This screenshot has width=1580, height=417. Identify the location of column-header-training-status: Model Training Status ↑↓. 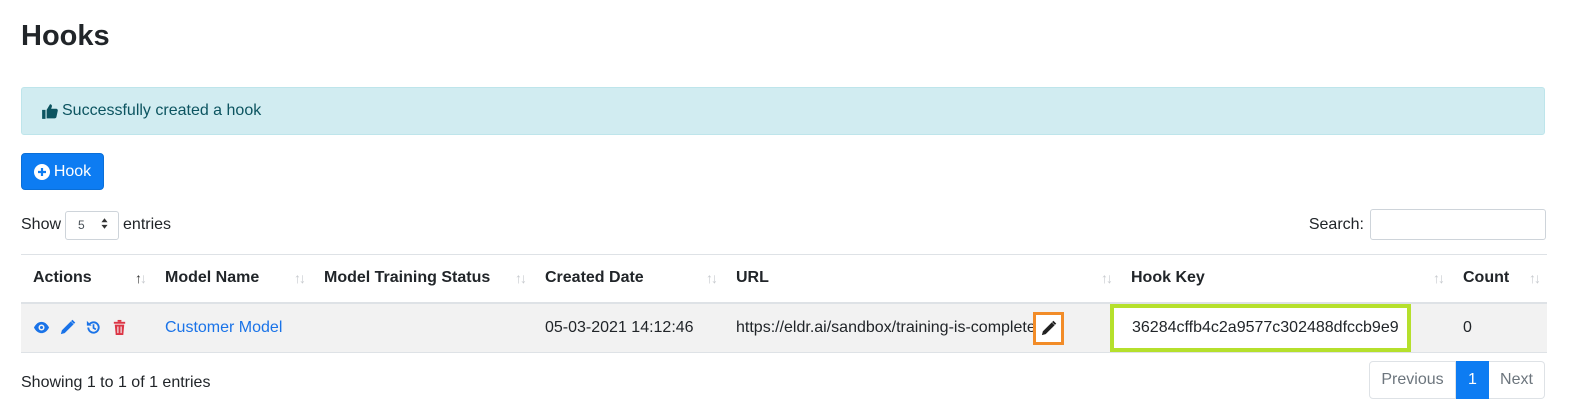
(422, 279).